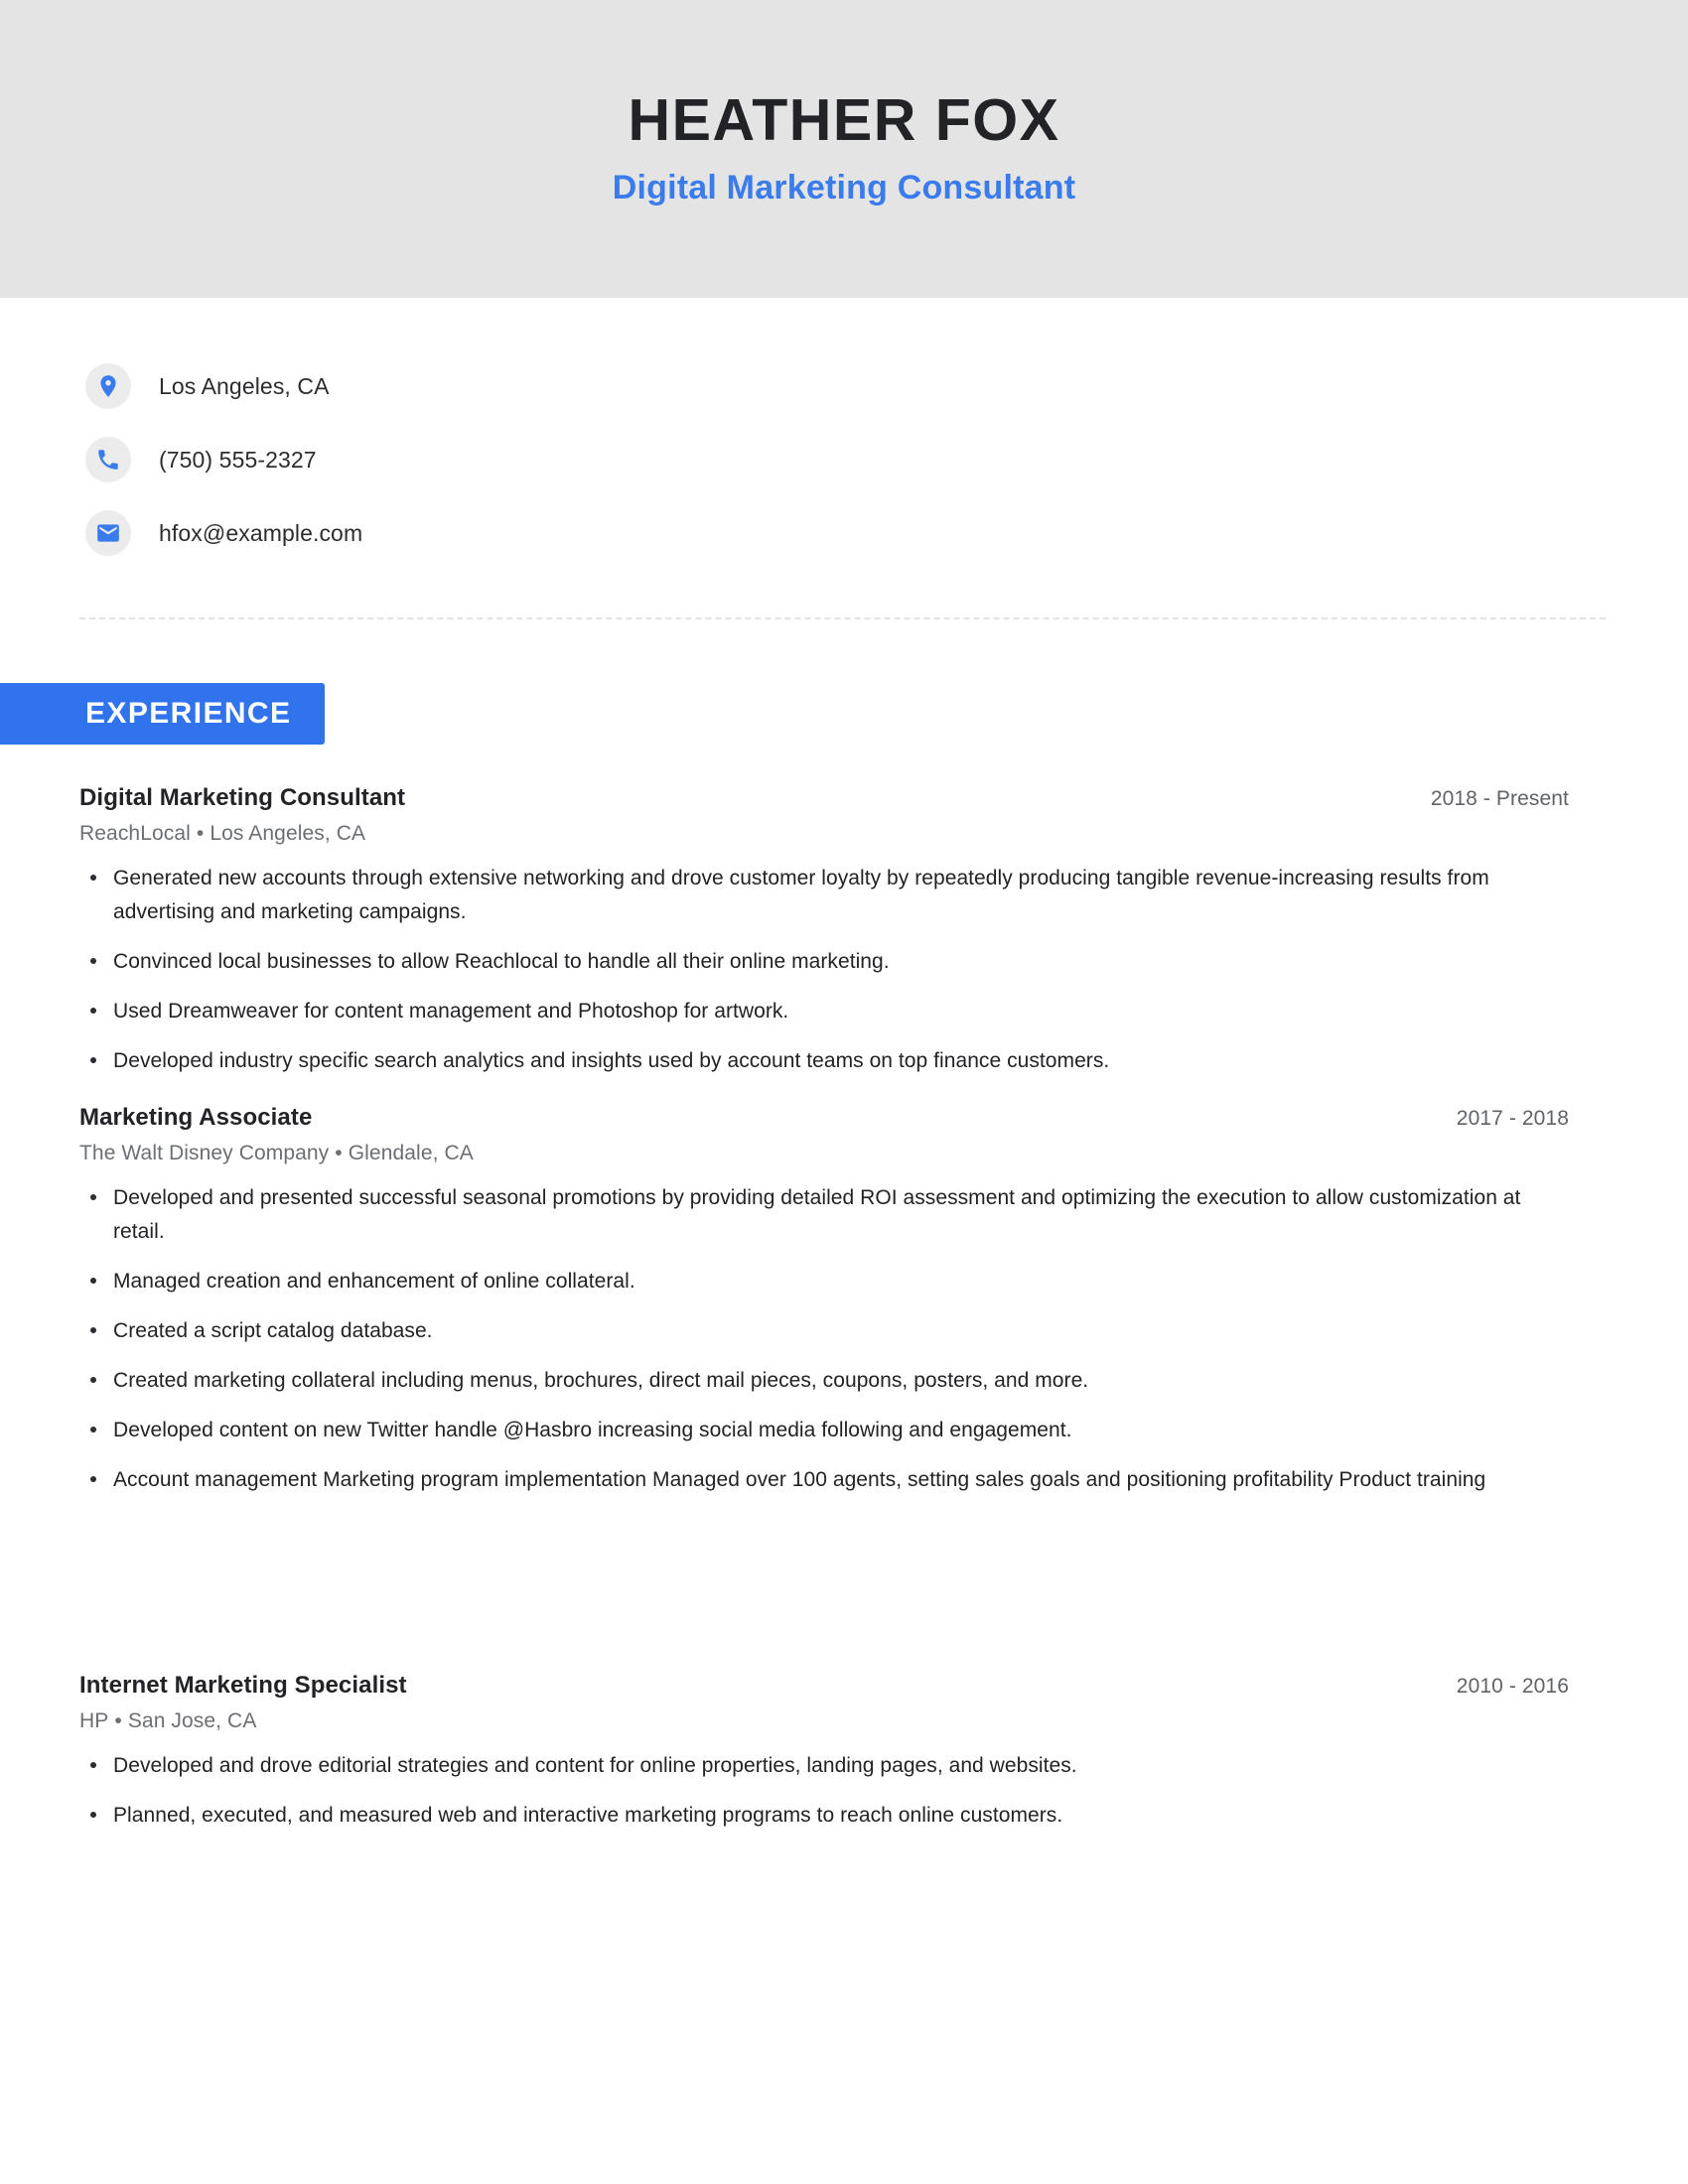 The width and height of the screenshot is (1688, 2184). Describe the element at coordinates (238, 459) in the screenshot. I see `contact-phone-value: (750) 555-2327` at that location.